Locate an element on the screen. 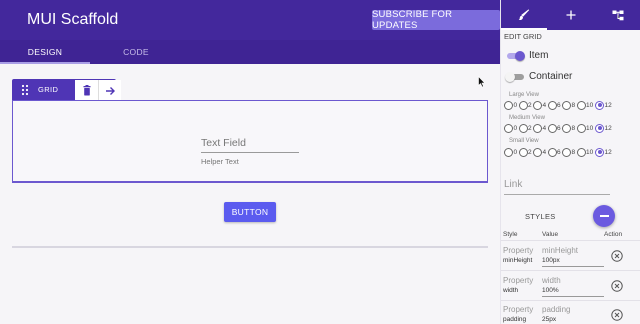 The width and height of the screenshot is (640, 324). tab-edit is located at coordinates (524, 15).